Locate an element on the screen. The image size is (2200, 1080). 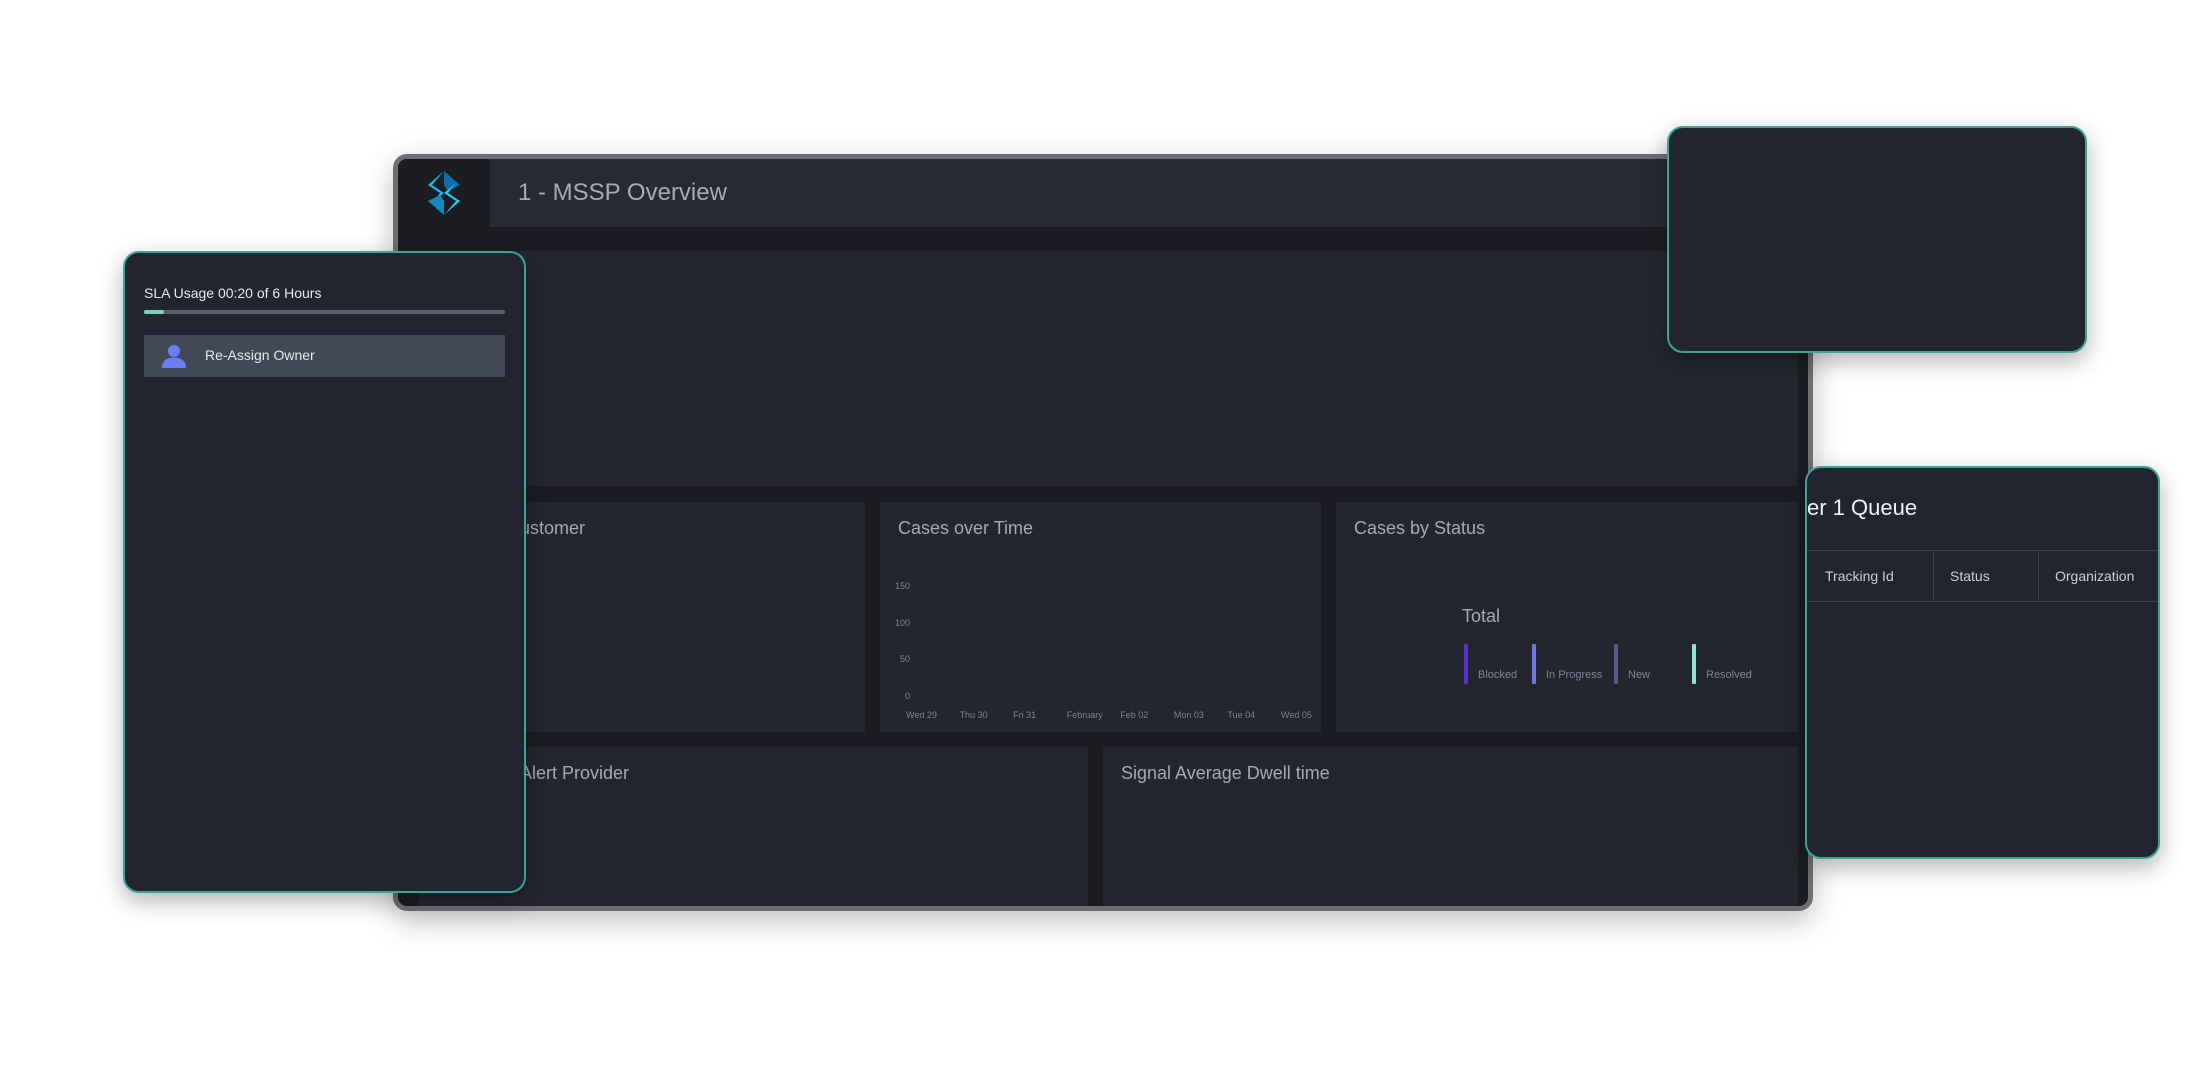
logo-icon is located at coordinates (444, 193).